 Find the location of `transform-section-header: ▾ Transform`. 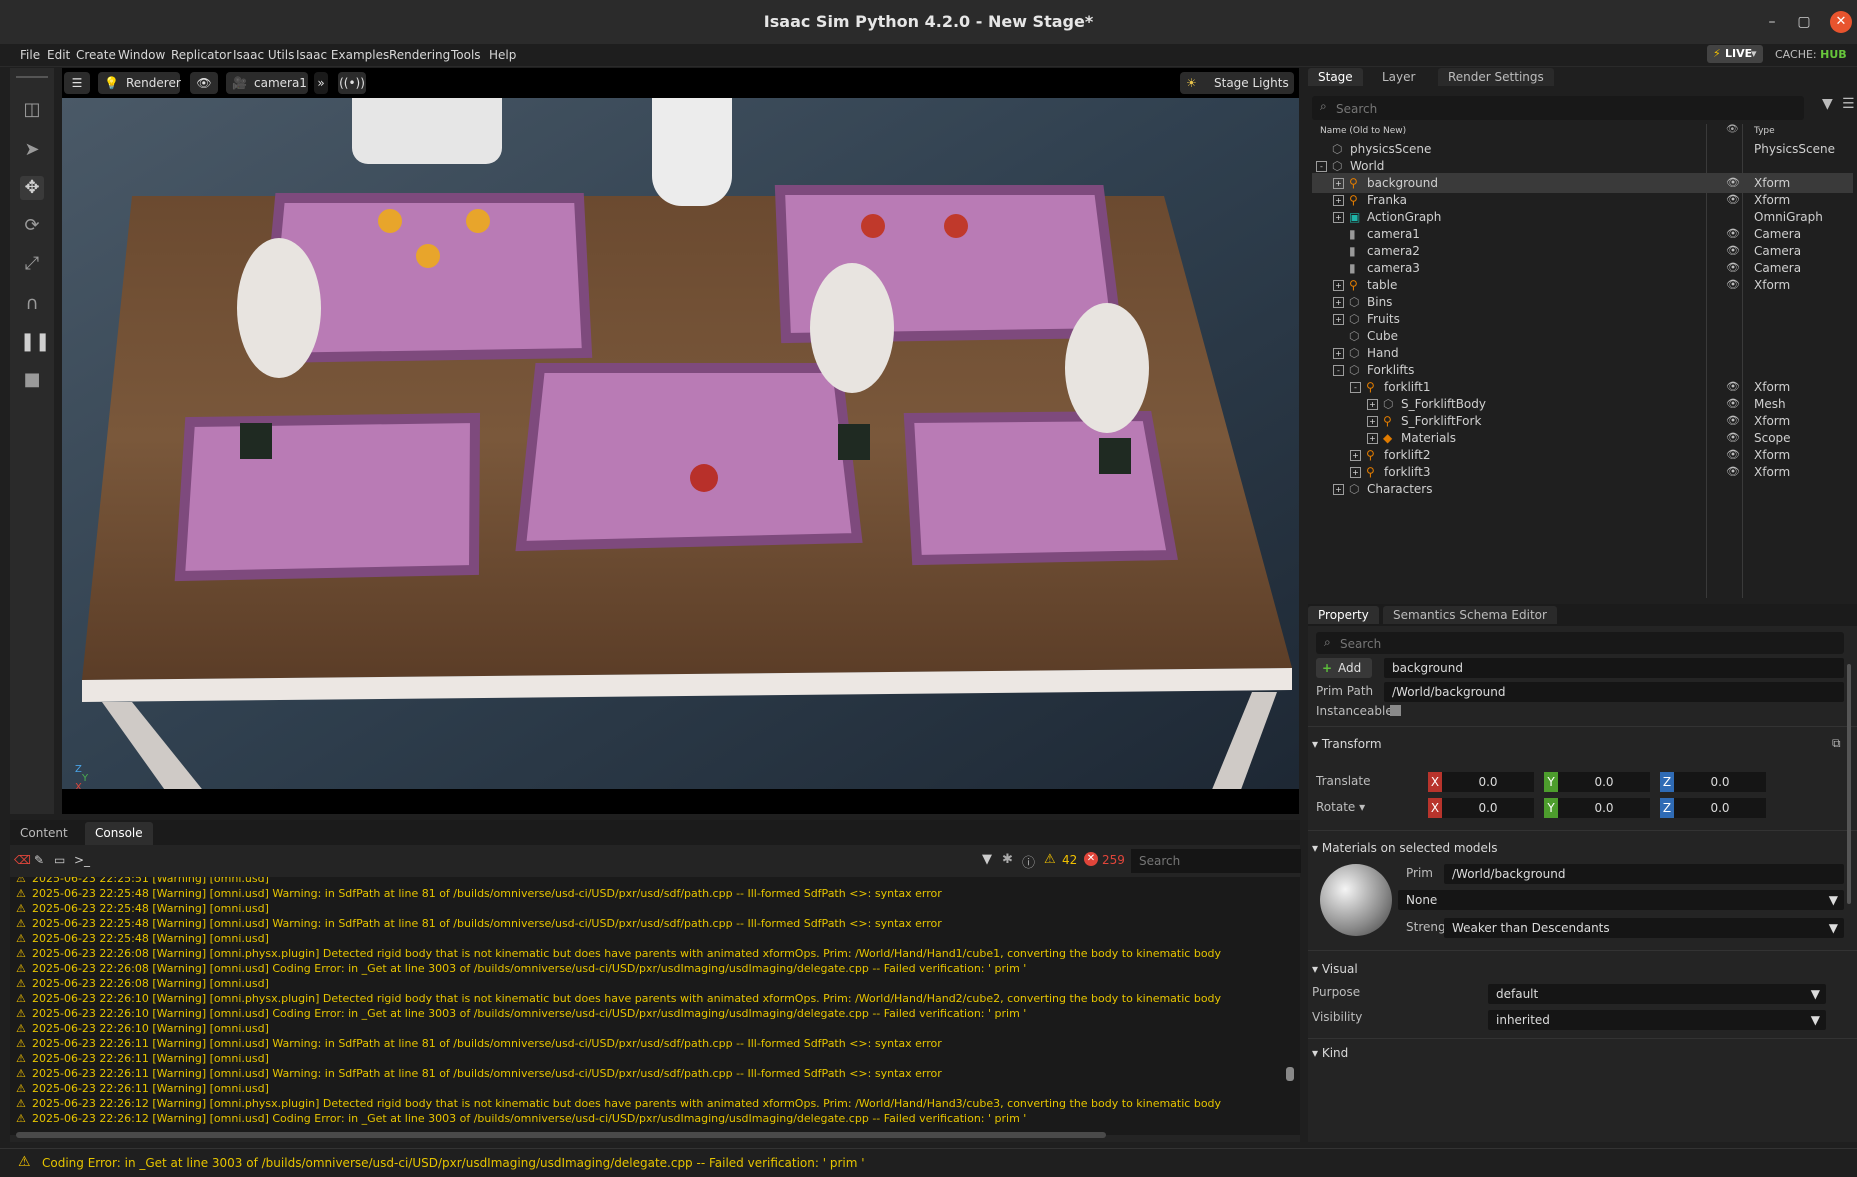

transform-section-header: ▾ Transform is located at coordinates (1347, 744).